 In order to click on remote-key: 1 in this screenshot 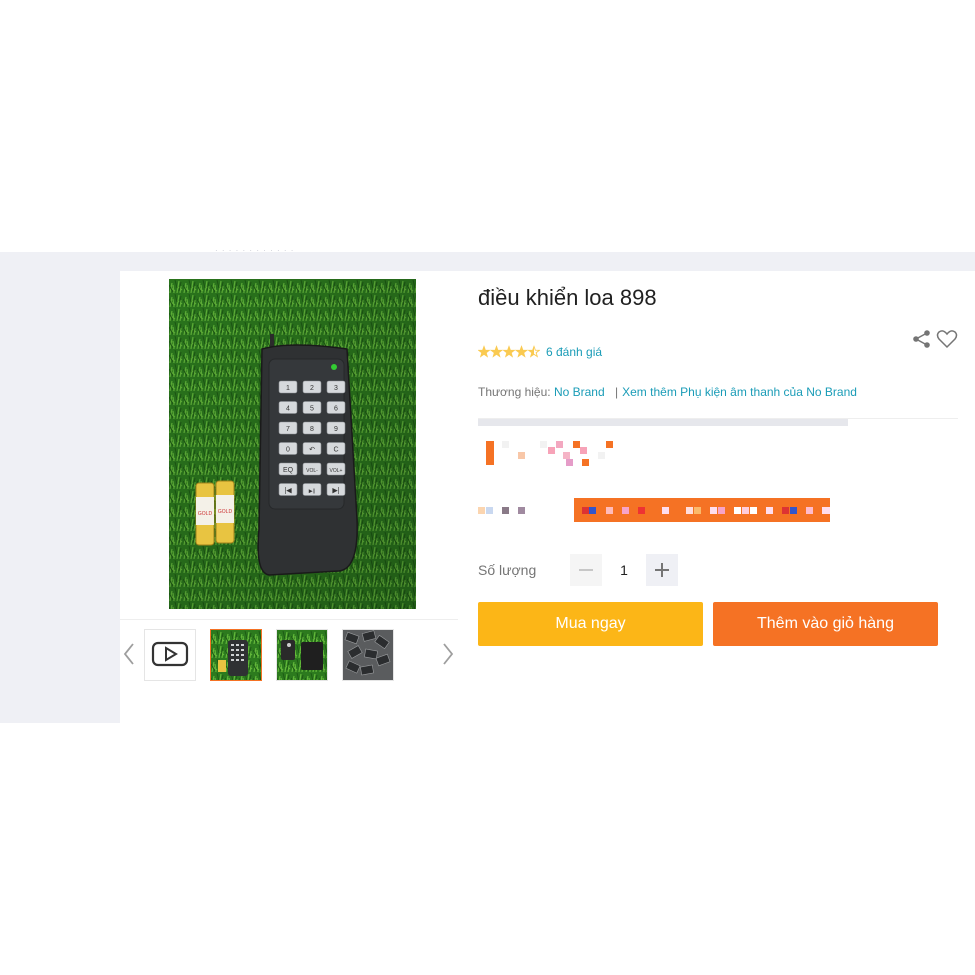, I will do `click(288, 387)`.